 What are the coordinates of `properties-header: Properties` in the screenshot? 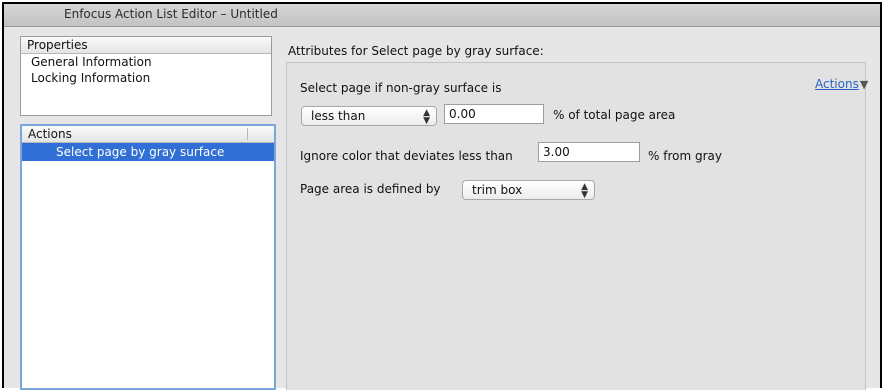 It's located at (146, 45).